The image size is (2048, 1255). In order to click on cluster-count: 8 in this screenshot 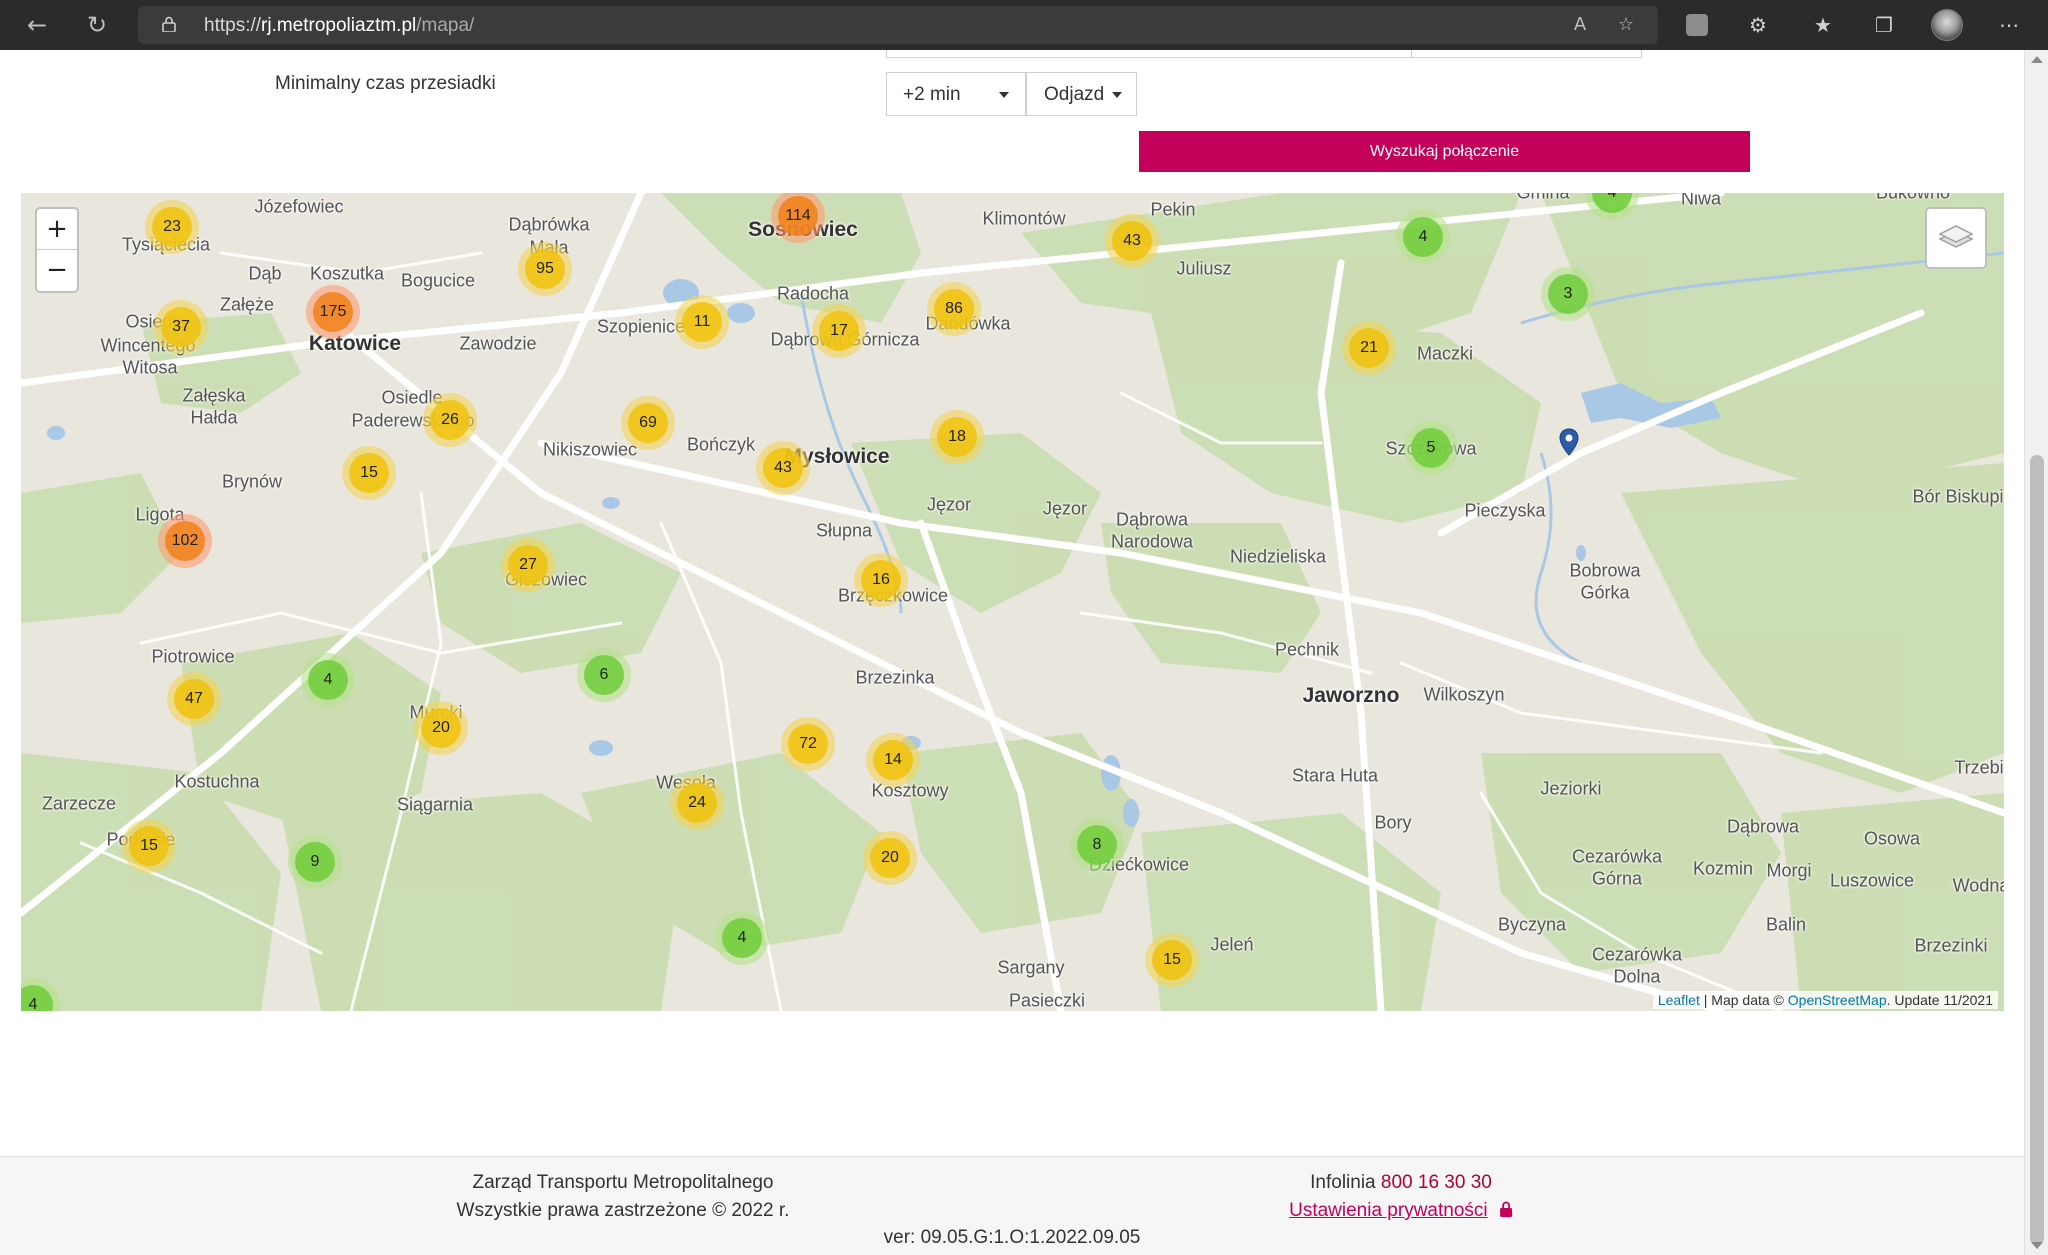, I will do `click(1097, 845)`.